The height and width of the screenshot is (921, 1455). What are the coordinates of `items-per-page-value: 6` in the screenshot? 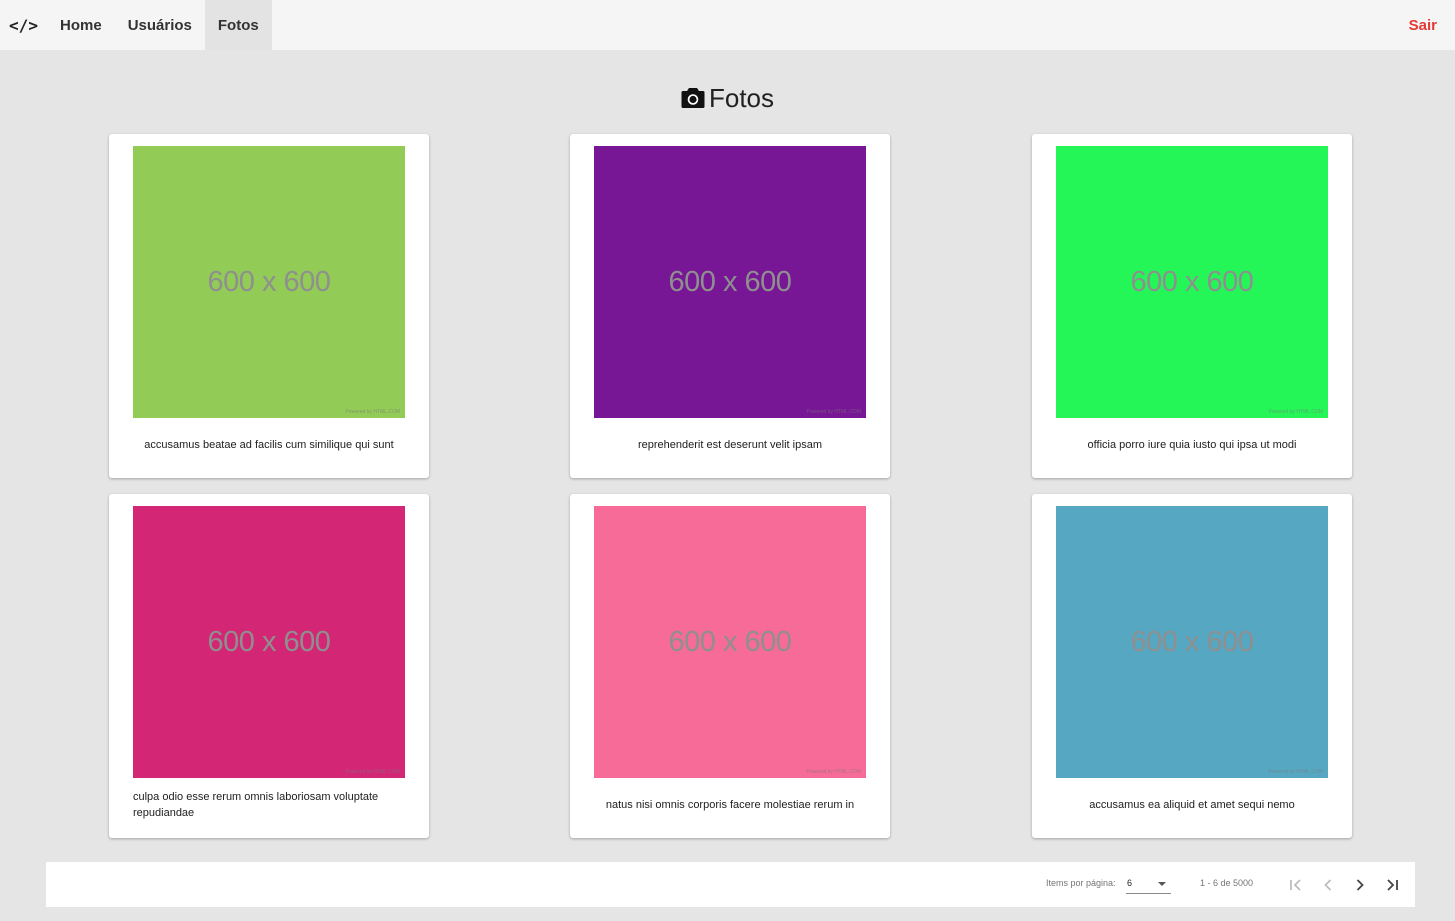 It's located at (1130, 883).